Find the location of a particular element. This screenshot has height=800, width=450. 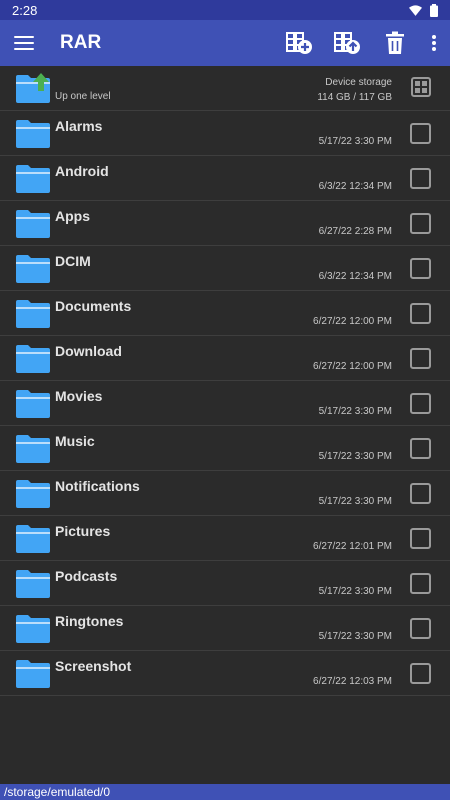

folder-name: Alarms is located at coordinates (79, 126).